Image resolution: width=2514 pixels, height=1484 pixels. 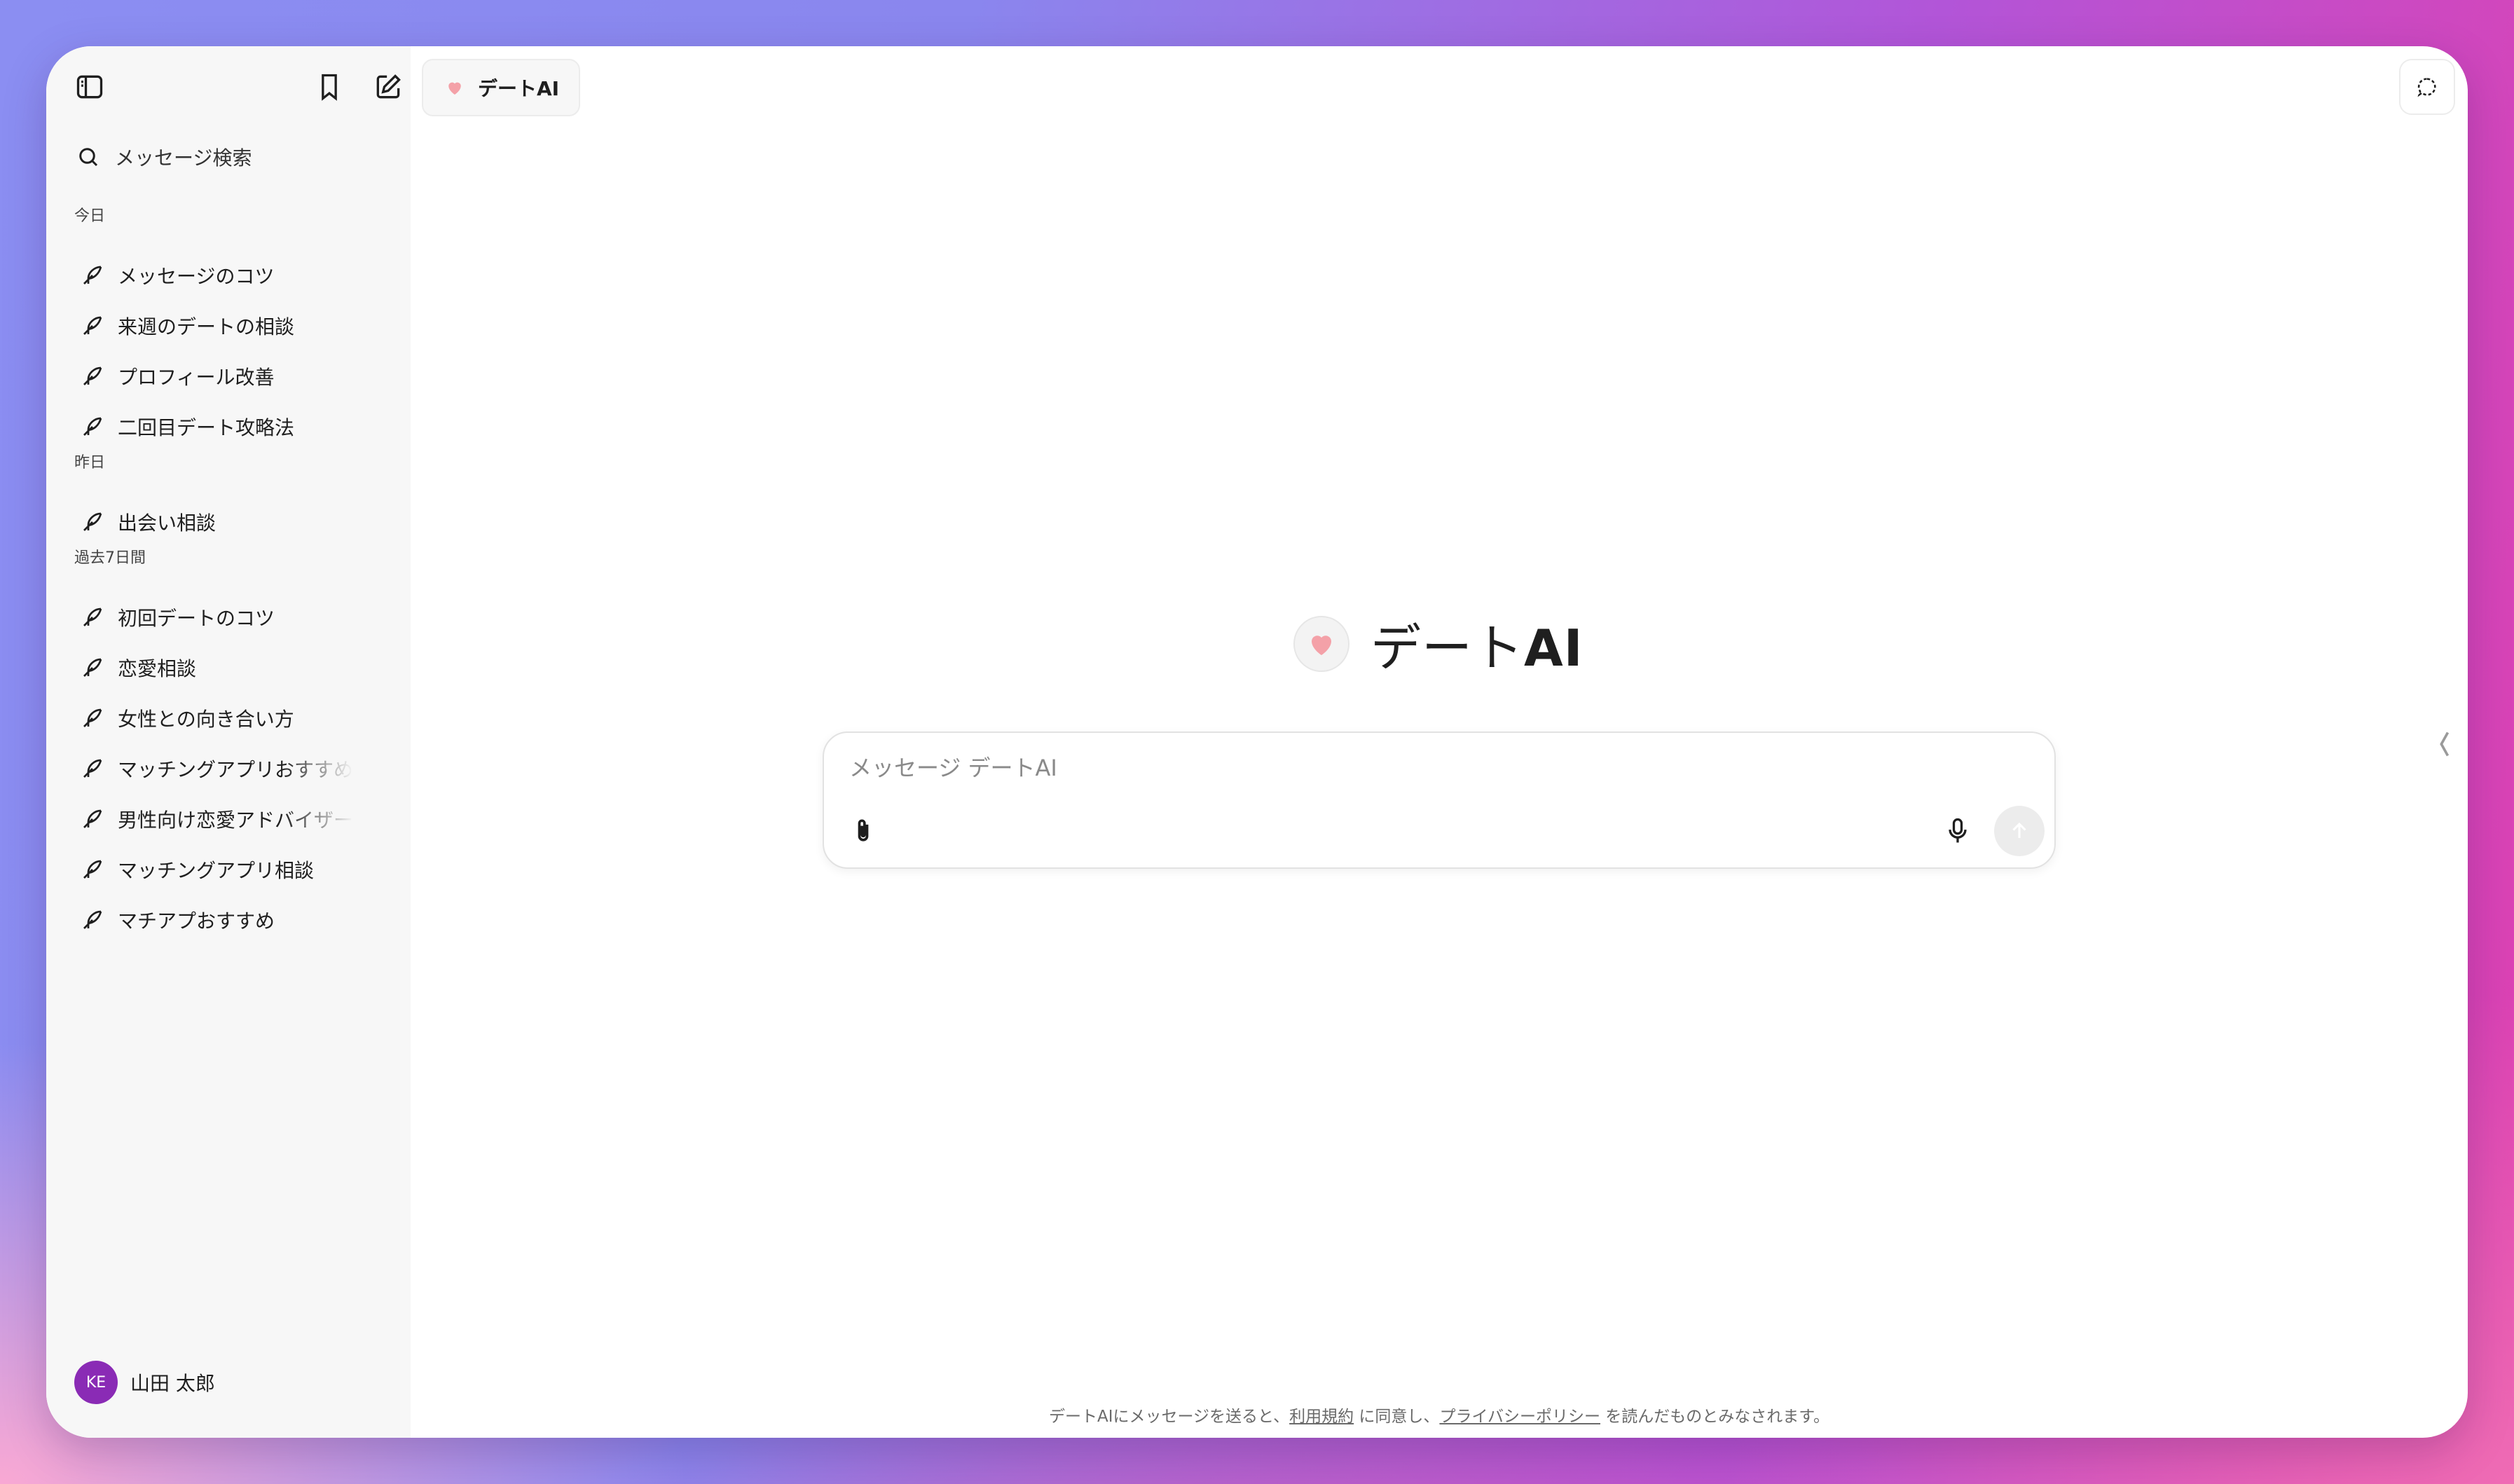 I want to click on search-label: メッセージ検索, so click(x=184, y=158).